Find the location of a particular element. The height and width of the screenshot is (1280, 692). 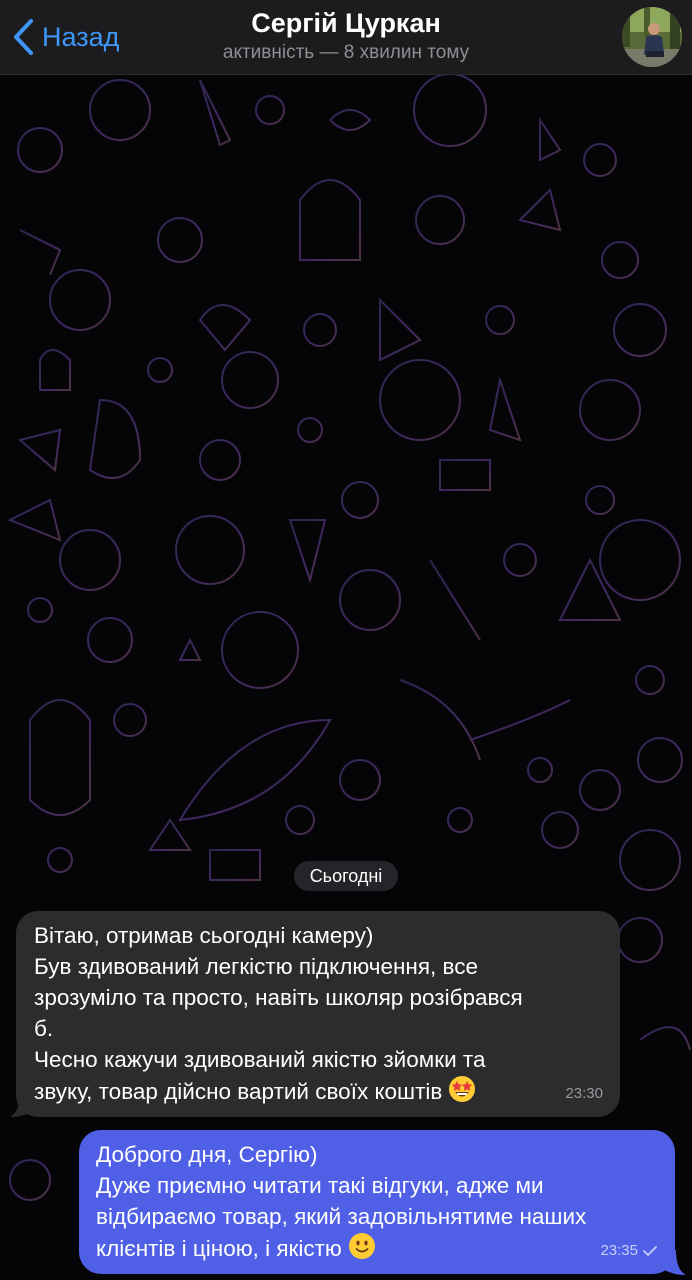

avatar-photo is located at coordinates (652, 37).